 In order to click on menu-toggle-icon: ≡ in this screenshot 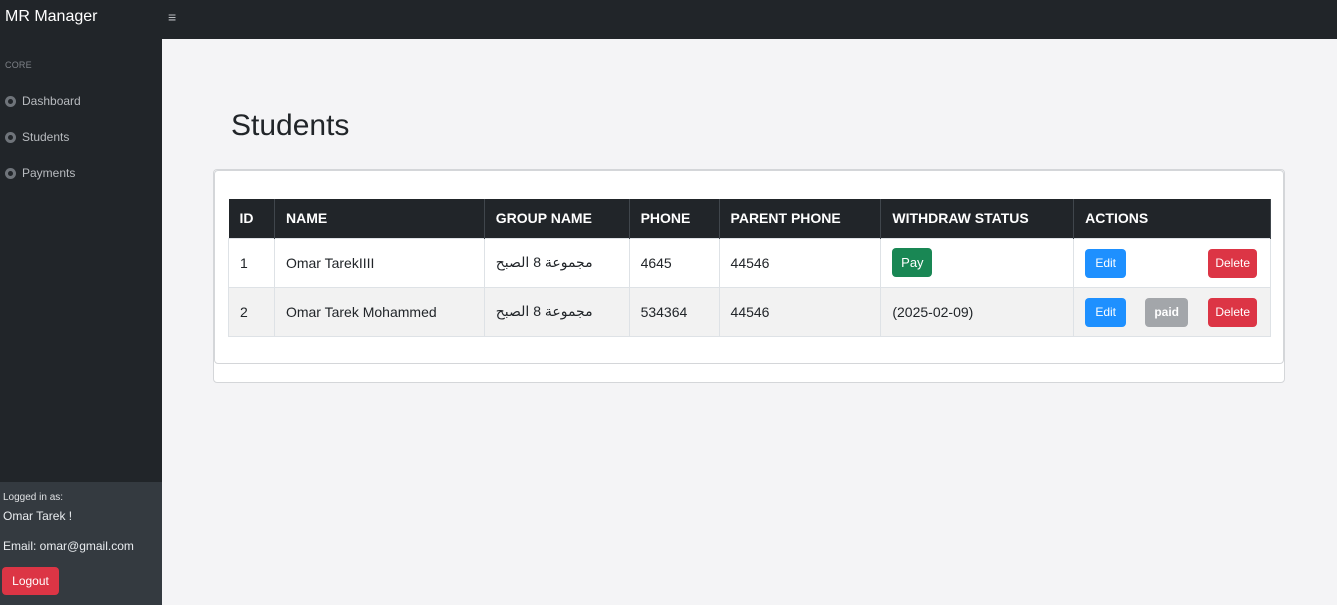, I will do `click(172, 17)`.